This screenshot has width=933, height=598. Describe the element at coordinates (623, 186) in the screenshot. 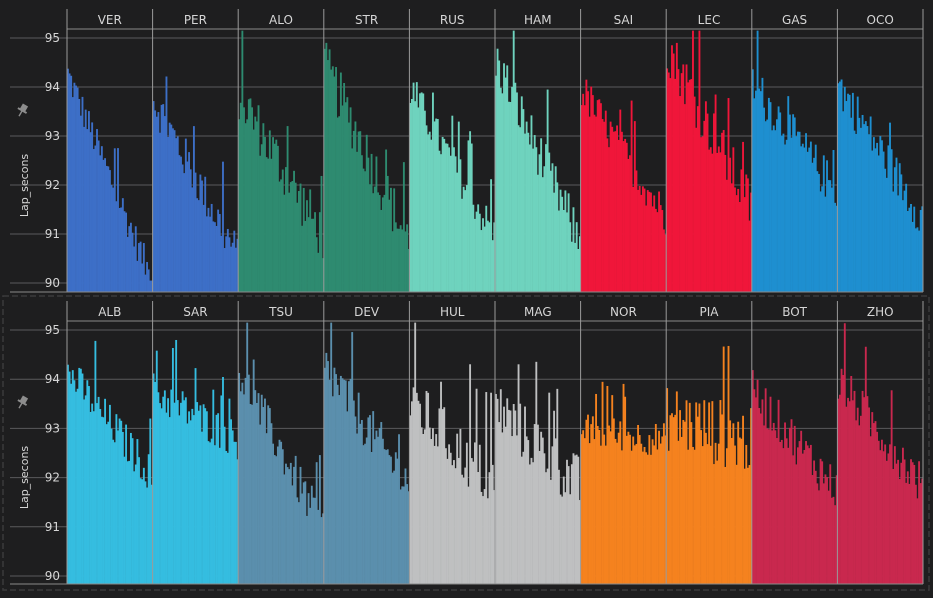

I see `series-sai` at that location.